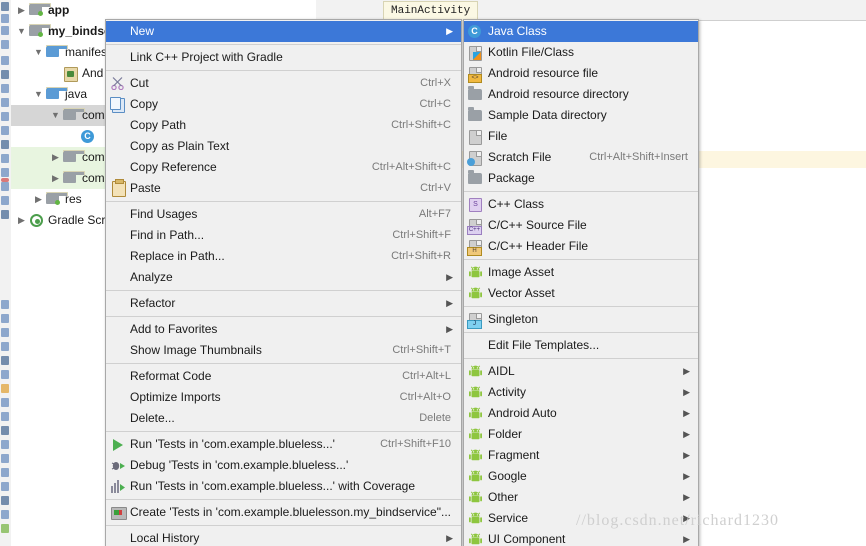  What do you see at coordinates (581, 476) in the screenshot?
I see `menu-item-google: Google ▶` at bounding box center [581, 476].